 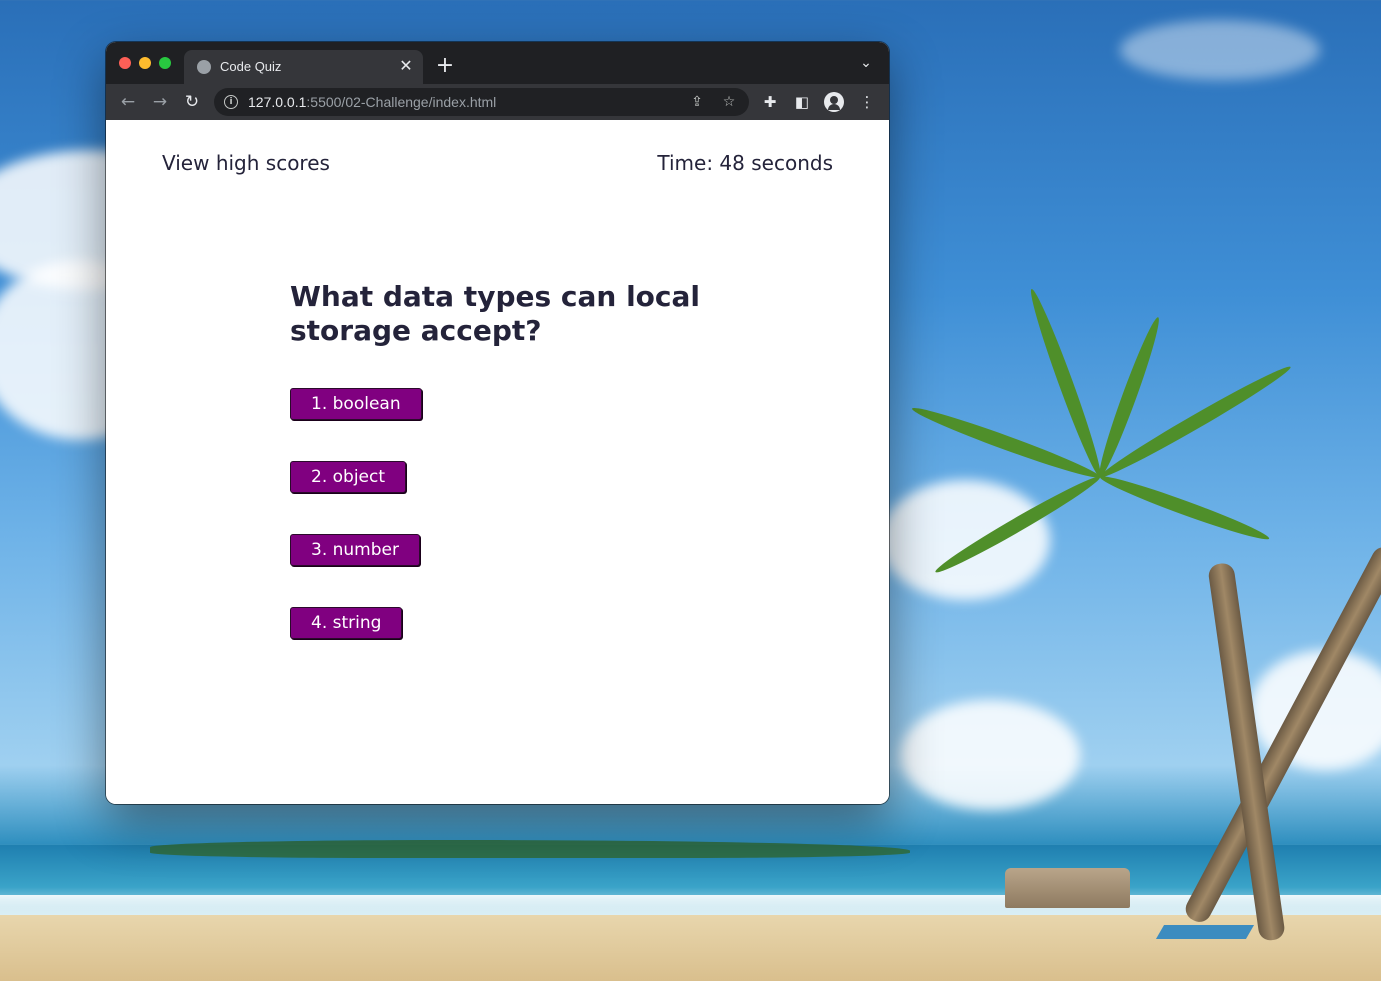 I want to click on bookmark-star-icon: ☆, so click(x=729, y=102).